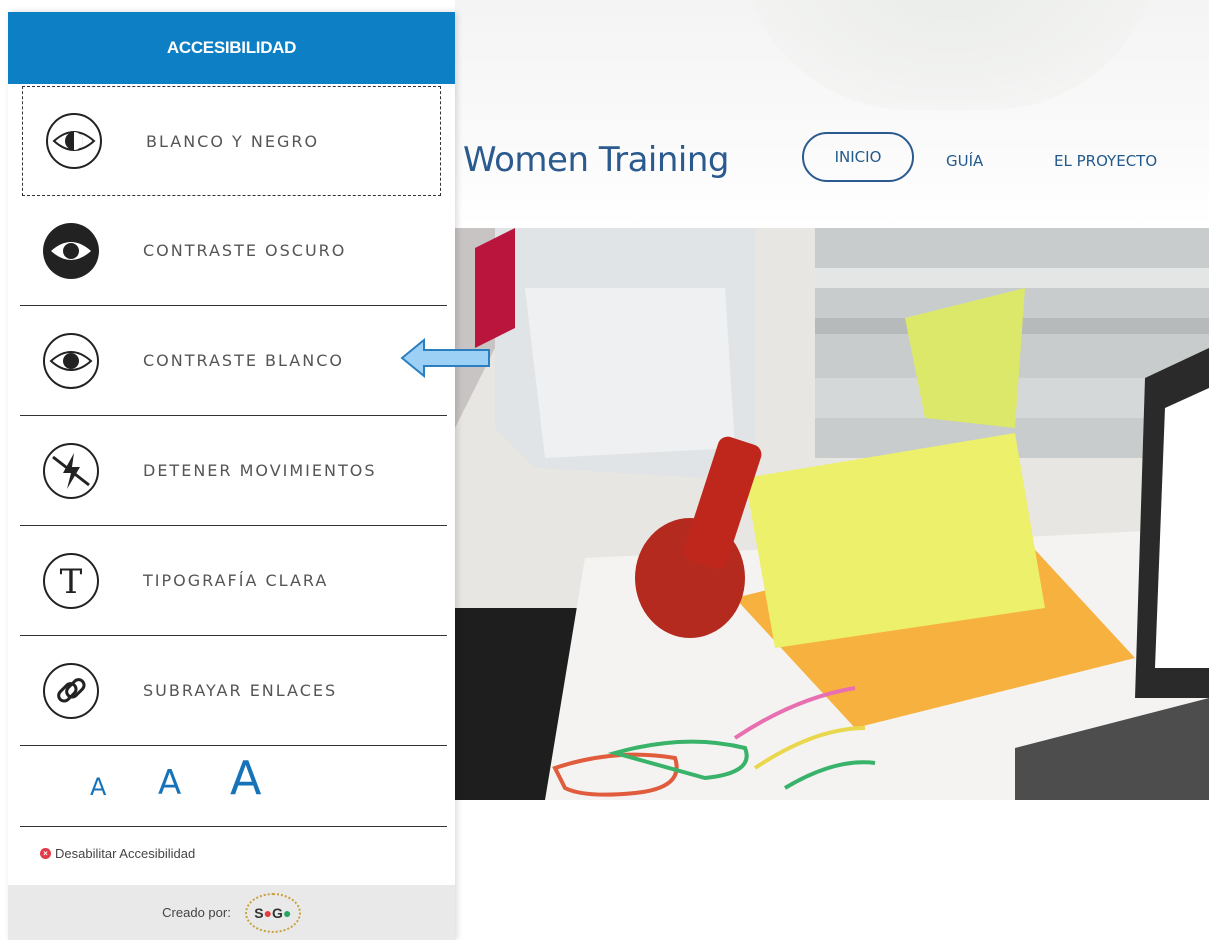 The image size is (1209, 940). I want to click on panel-footer: Creado por: S ● G ●, so click(231, 912).